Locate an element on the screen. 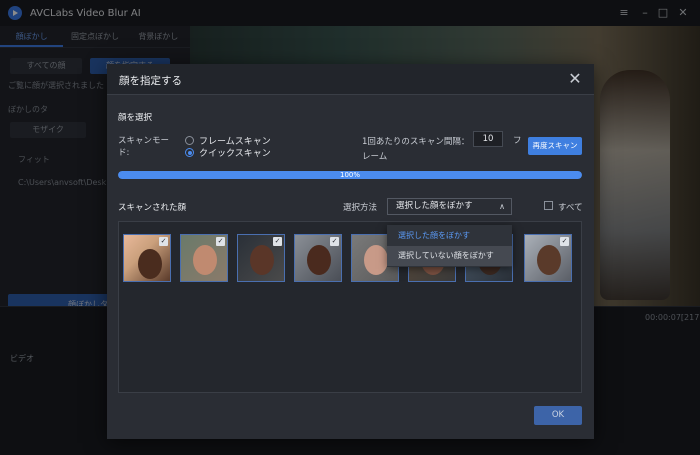 The image size is (700, 455). scanned-faces-label: スキャンされた顔 is located at coordinates (152, 208).